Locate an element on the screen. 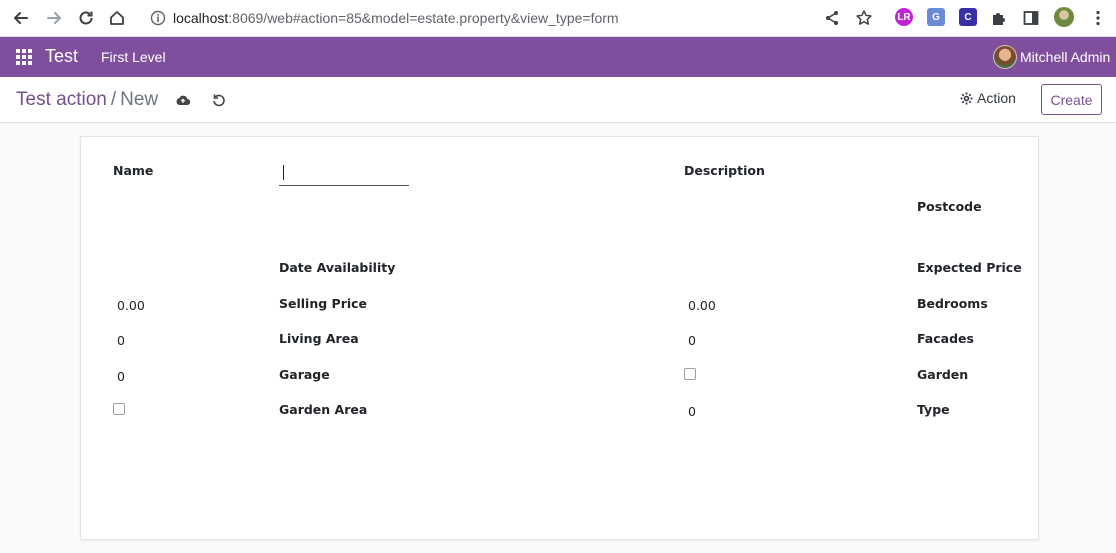 The height and width of the screenshot is (553, 1116). expected-price-label: Expected Price is located at coordinates (969, 267).